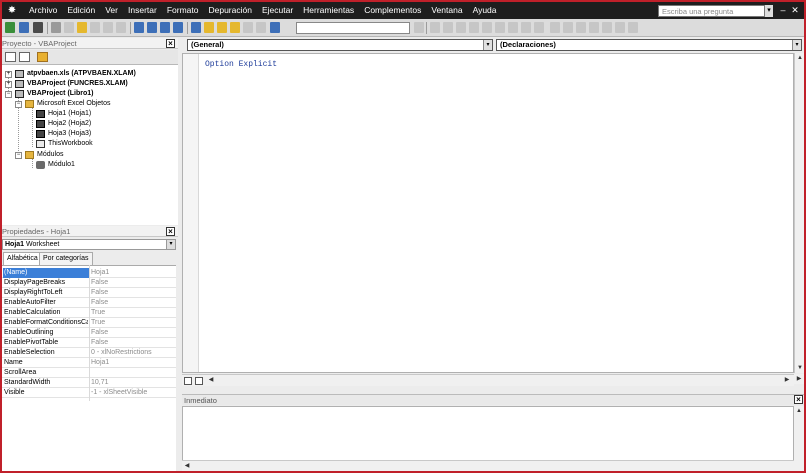 The image size is (806, 473). I want to click on cut-icon, so click(56, 27).